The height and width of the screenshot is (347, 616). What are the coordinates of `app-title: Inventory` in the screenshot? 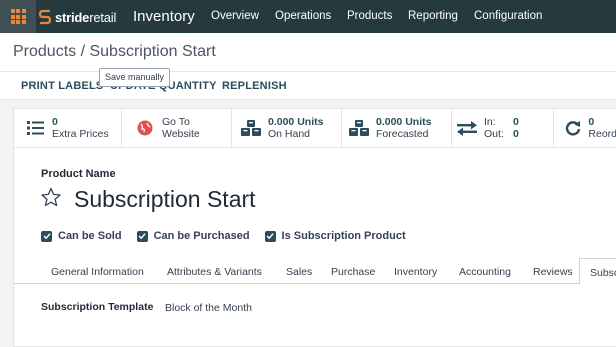 It's located at (164, 16).